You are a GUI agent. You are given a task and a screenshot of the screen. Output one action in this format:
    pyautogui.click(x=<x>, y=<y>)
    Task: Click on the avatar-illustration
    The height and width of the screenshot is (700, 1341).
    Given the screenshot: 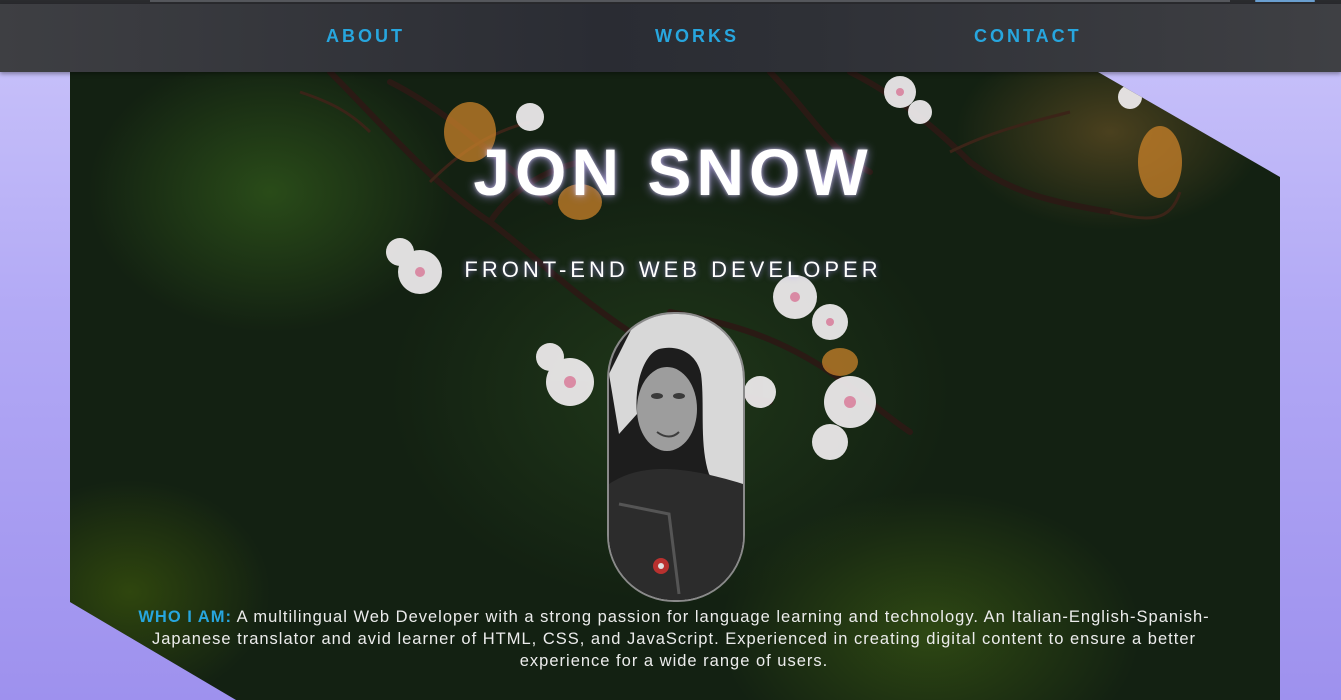 What is the action you would take?
    pyautogui.click(x=676, y=457)
    